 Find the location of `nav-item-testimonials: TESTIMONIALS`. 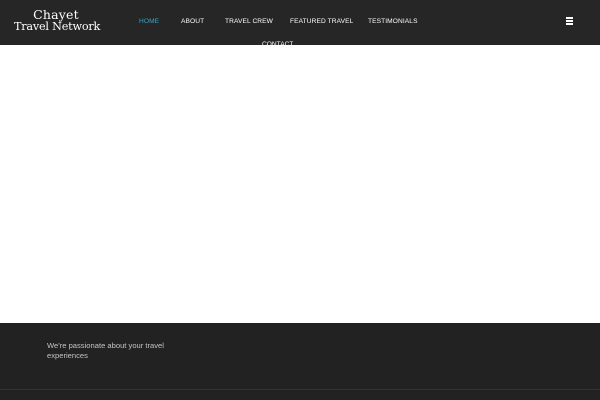

nav-item-testimonials: TESTIMONIALS is located at coordinates (393, 21).